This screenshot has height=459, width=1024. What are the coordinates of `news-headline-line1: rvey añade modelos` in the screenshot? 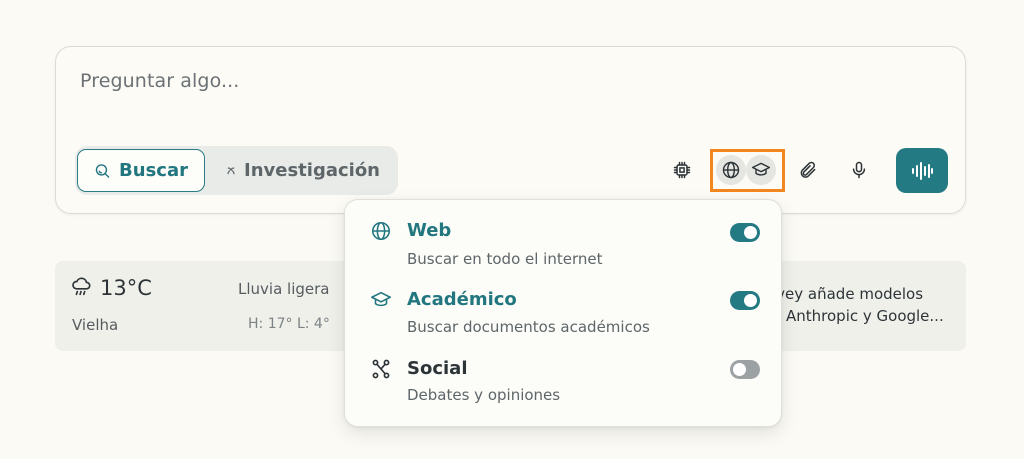 It's located at (846, 294).